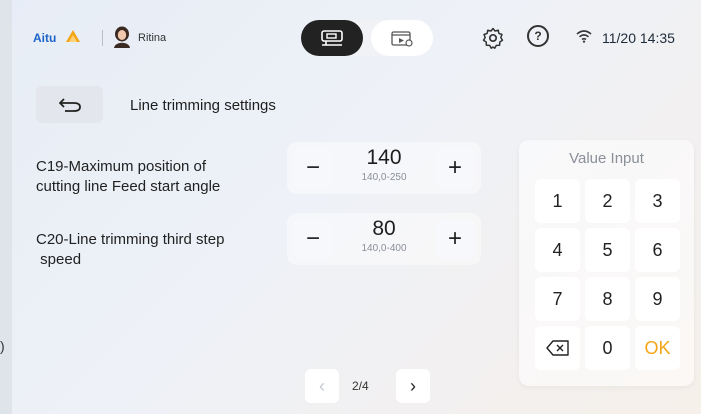 This screenshot has height=414, width=701. I want to click on param-label-line: C19-Maximum position of, so click(121, 166).